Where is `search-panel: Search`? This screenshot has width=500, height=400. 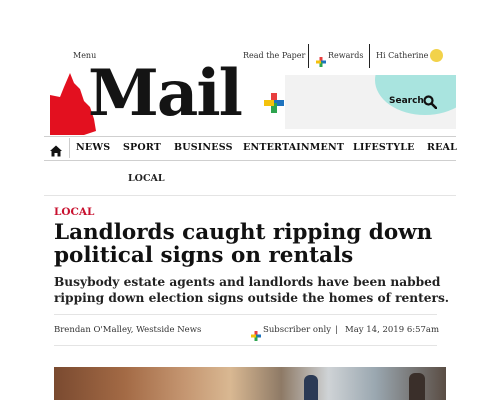
search-panel: Search is located at coordinates (370, 102).